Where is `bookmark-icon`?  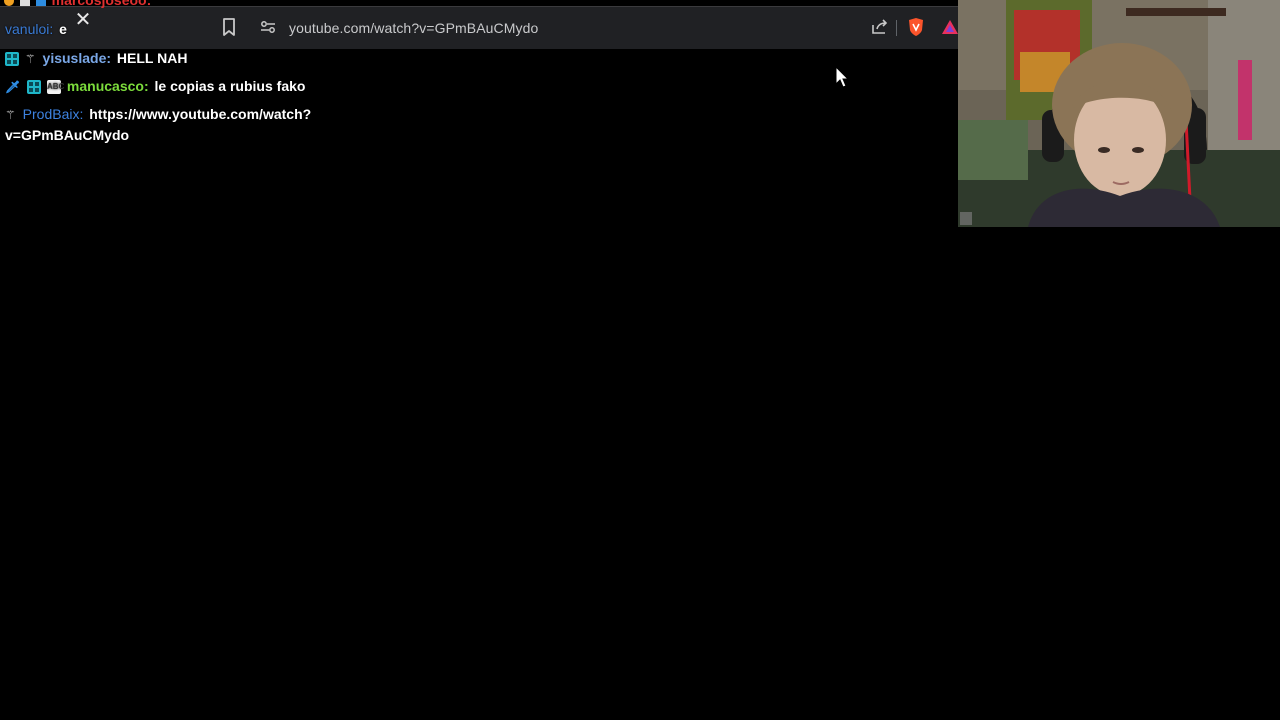
bookmark-icon is located at coordinates (229, 27).